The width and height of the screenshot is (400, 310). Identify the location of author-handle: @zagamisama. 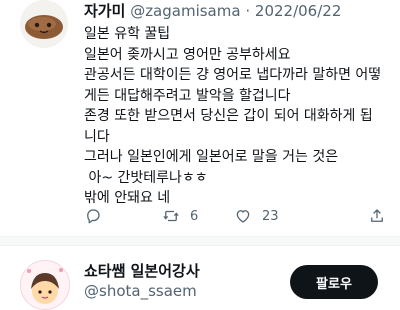
(185, 11).